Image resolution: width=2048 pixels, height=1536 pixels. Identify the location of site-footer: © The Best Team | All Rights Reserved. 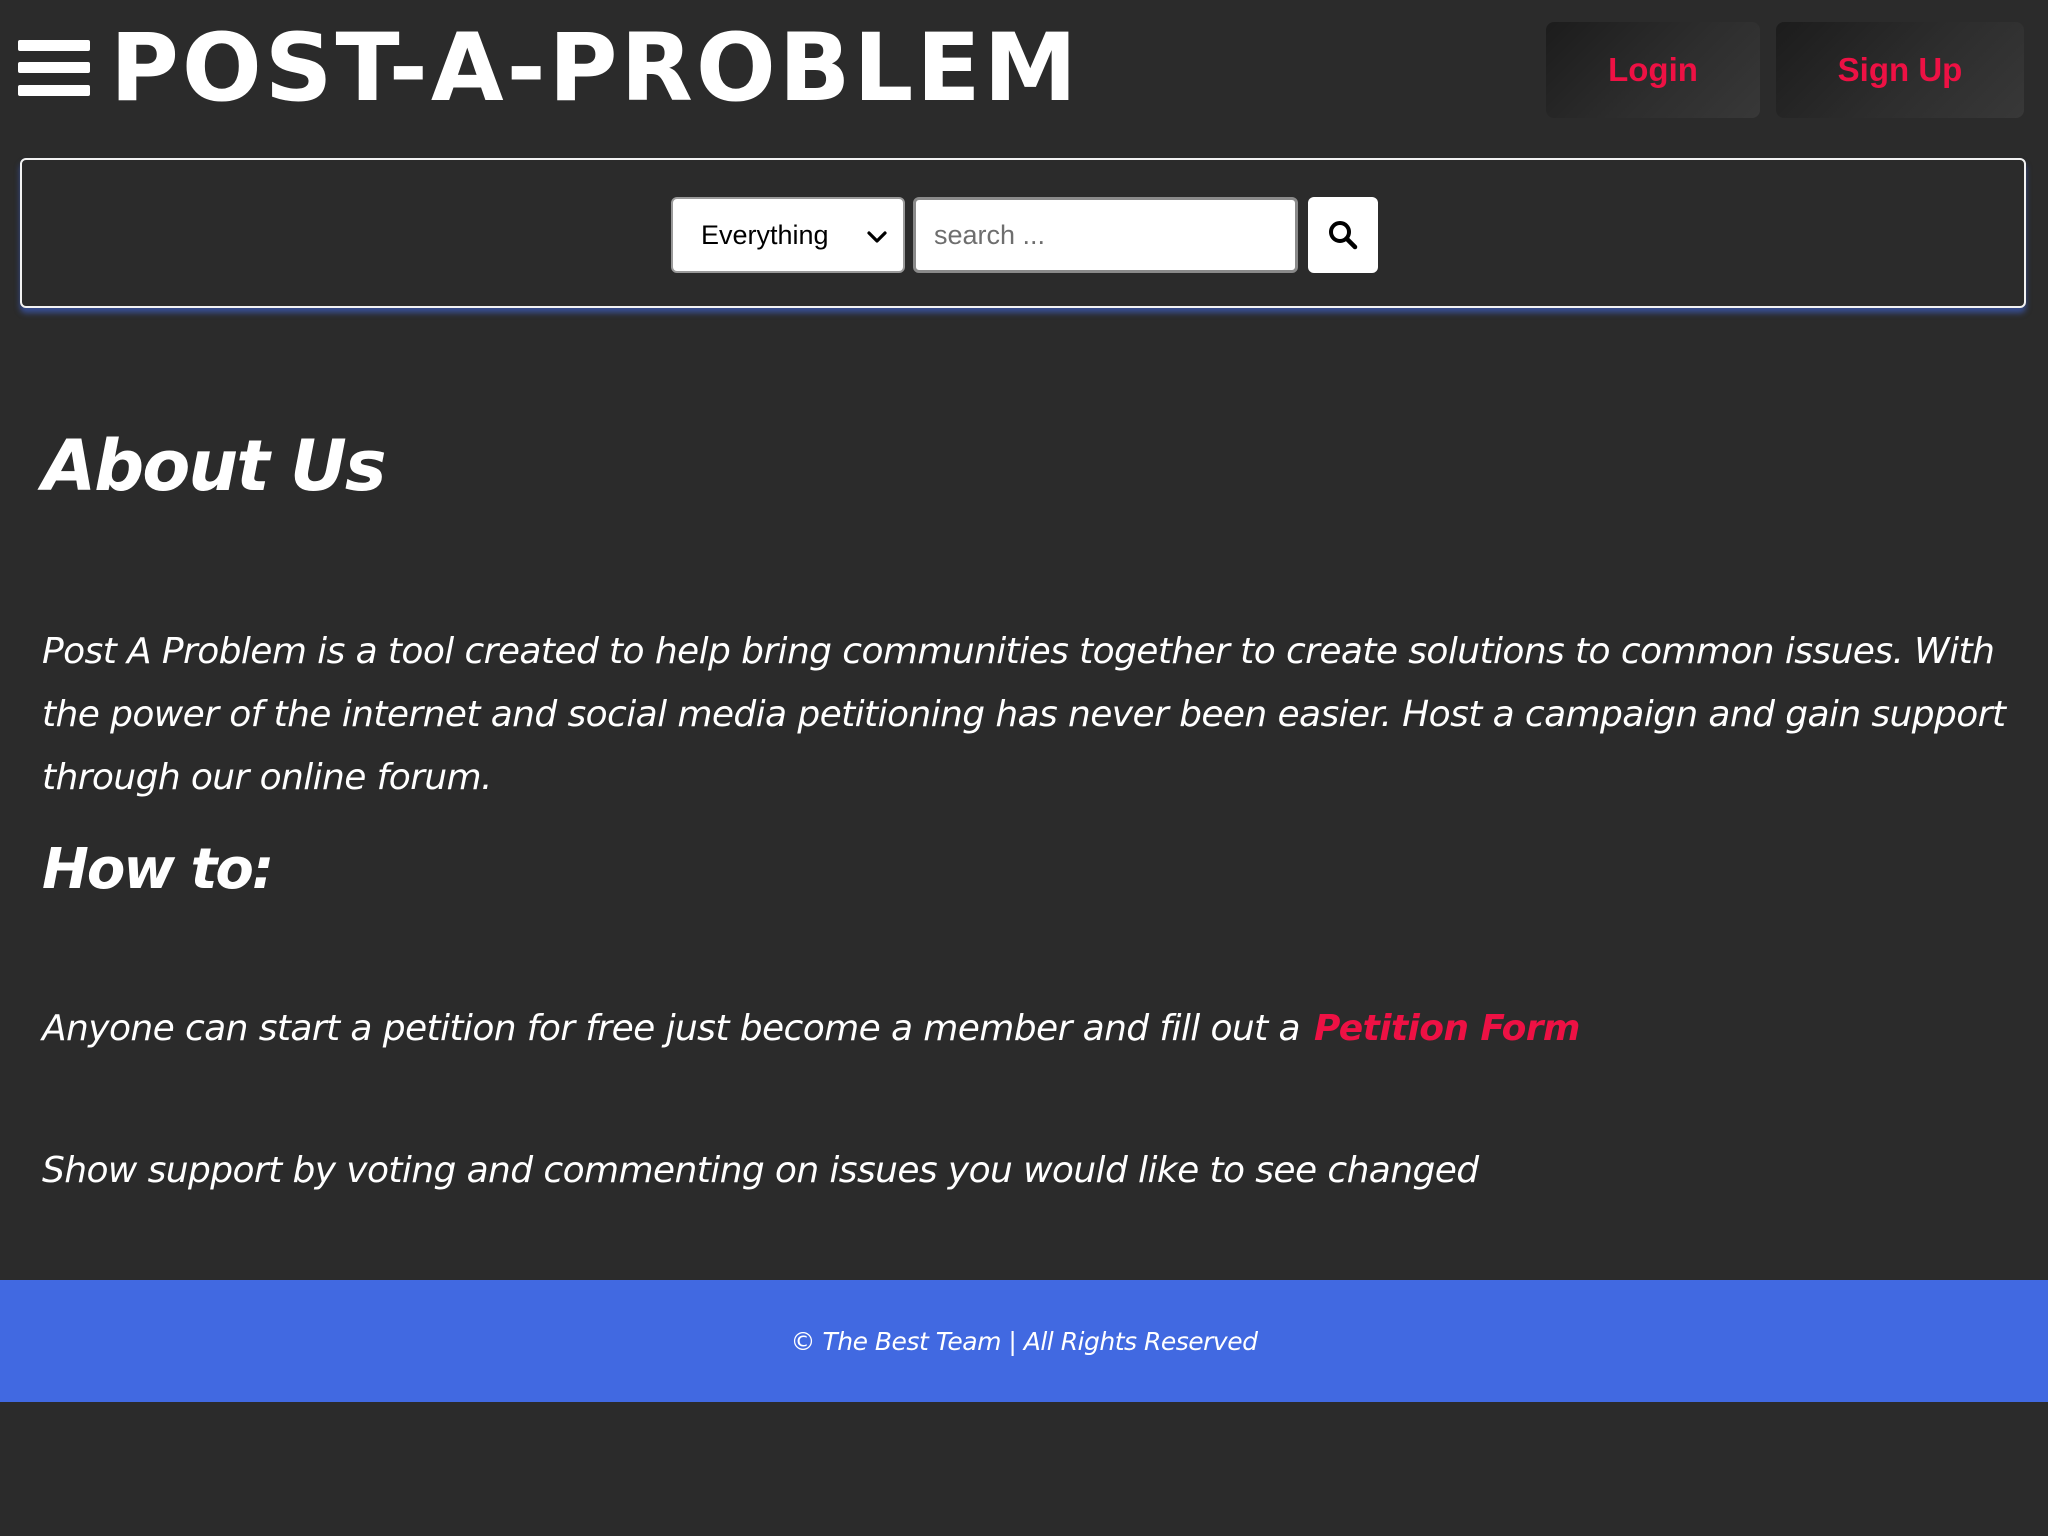
(1024, 1341).